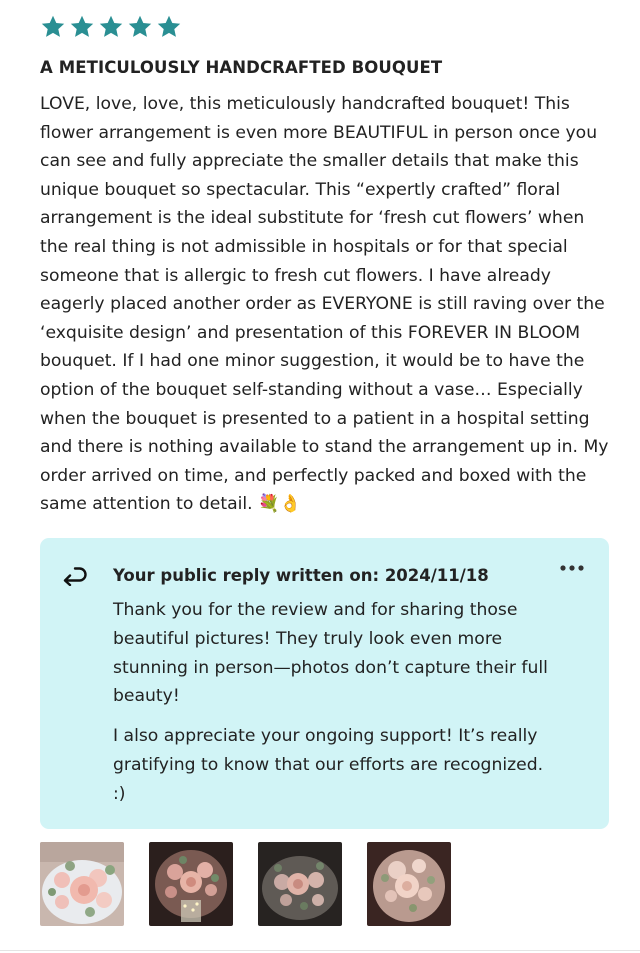 The image size is (640, 953). What do you see at coordinates (75, 576) in the screenshot?
I see `reply-arrow-icon` at bounding box center [75, 576].